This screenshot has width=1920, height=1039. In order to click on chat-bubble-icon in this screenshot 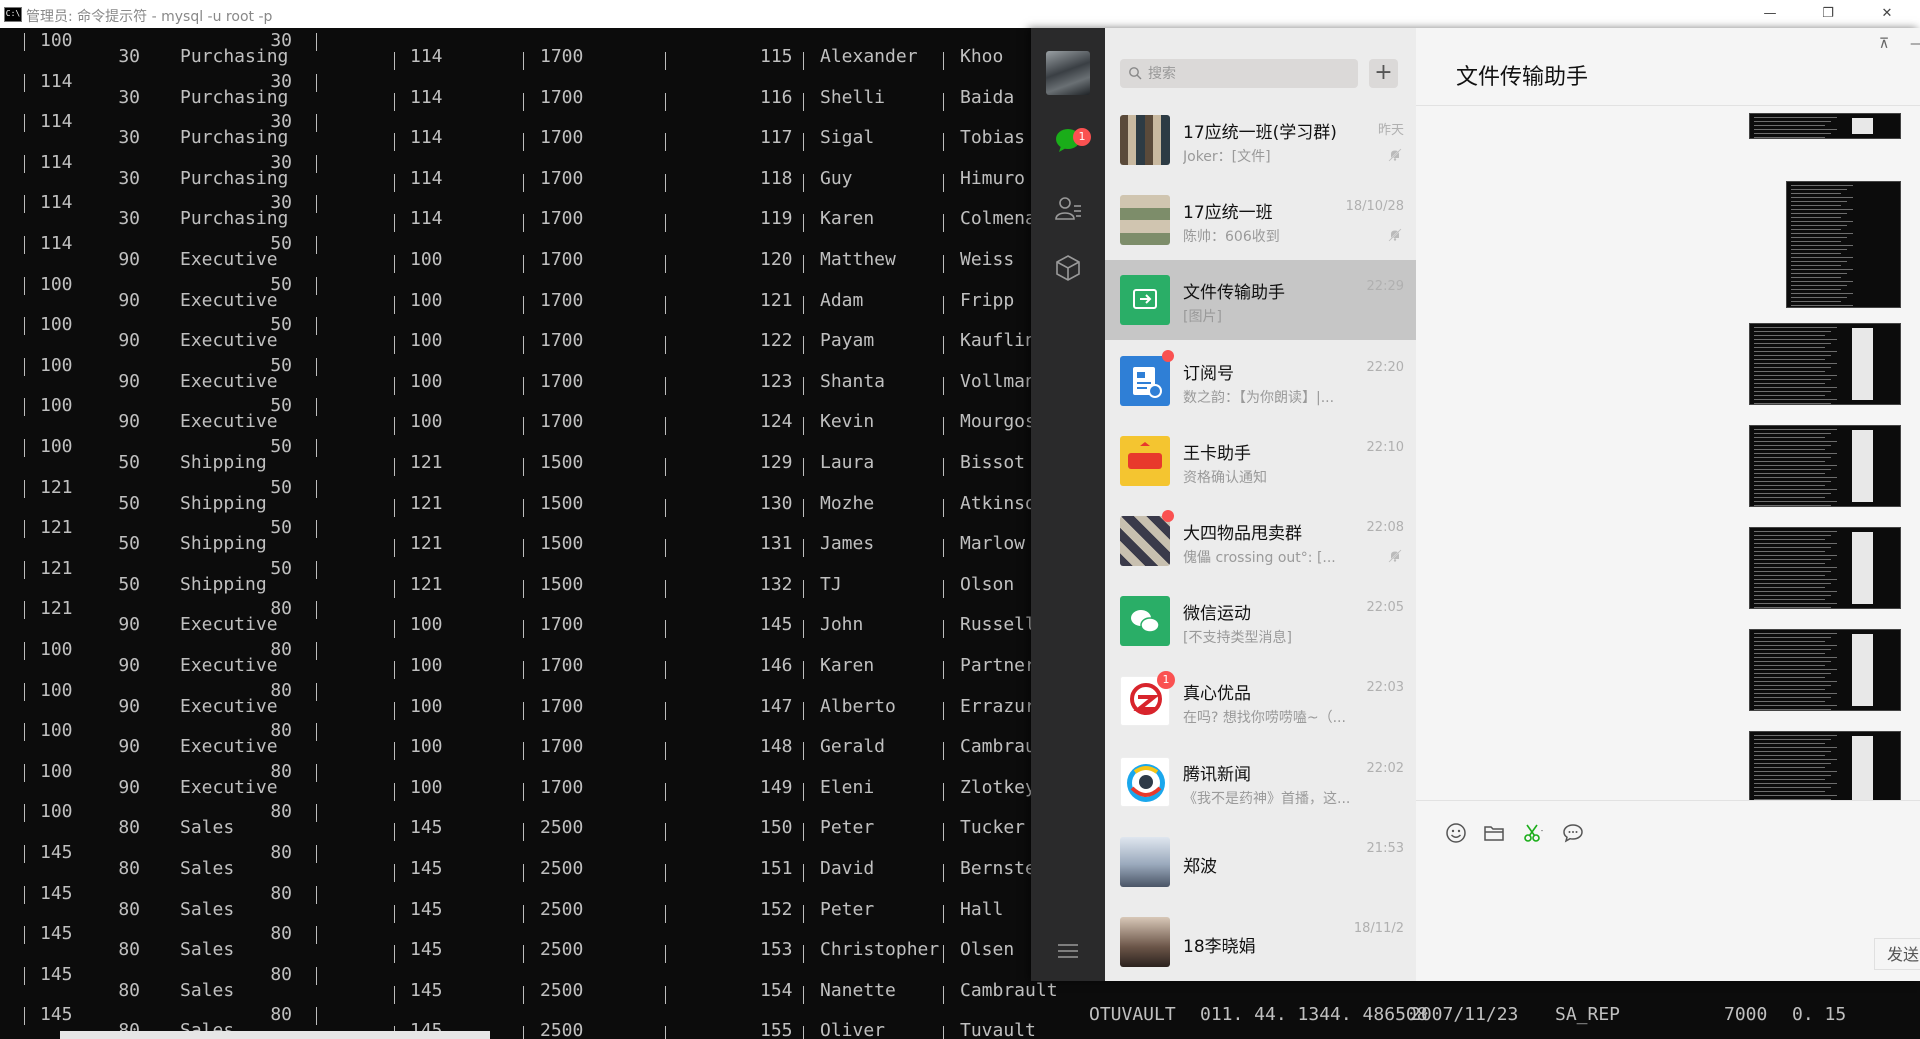, I will do `click(1573, 833)`.